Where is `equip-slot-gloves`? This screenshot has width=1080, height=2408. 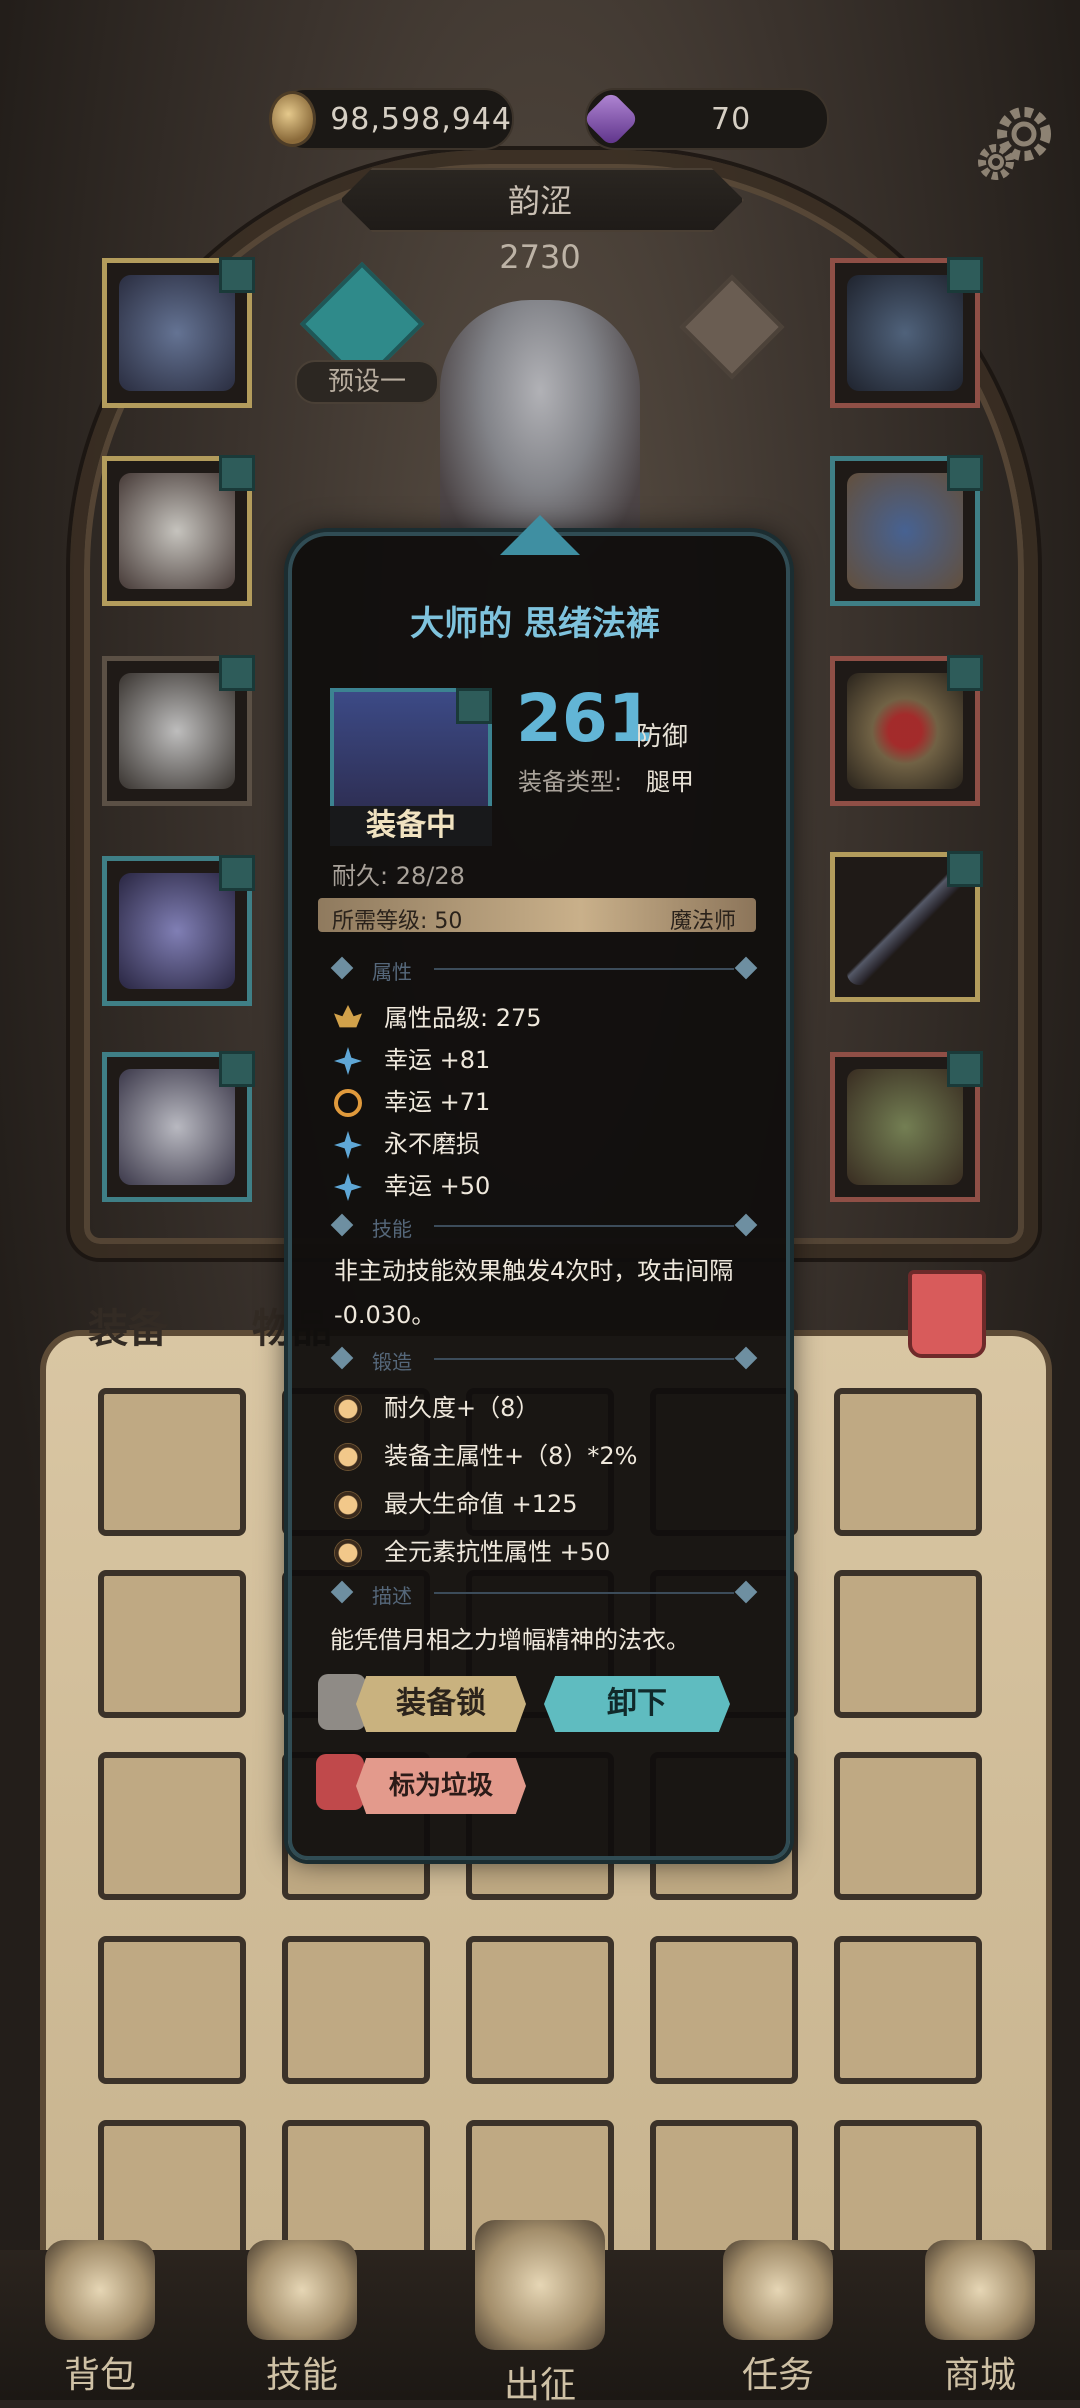
equip-slot-gloves is located at coordinates (178, 730).